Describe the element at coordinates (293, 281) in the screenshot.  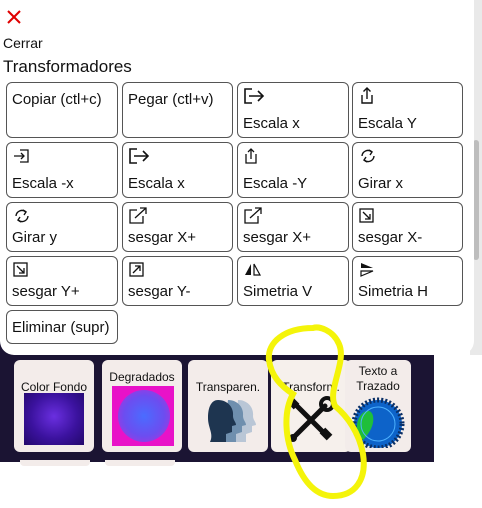
I see `mirror-vertical-button: Simetria V` at that location.